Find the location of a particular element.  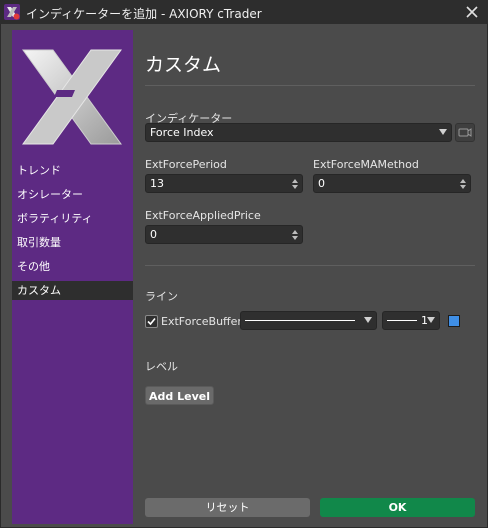

sidebar-item-custom: カスタム is located at coordinates (72, 290).